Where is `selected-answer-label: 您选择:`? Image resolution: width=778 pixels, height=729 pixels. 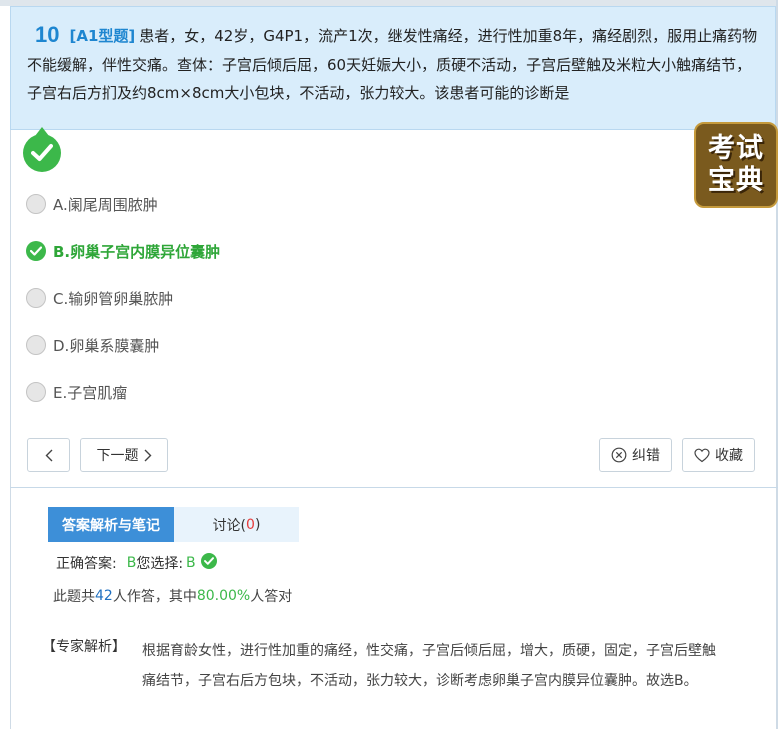 selected-answer-label: 您选择: is located at coordinates (160, 564).